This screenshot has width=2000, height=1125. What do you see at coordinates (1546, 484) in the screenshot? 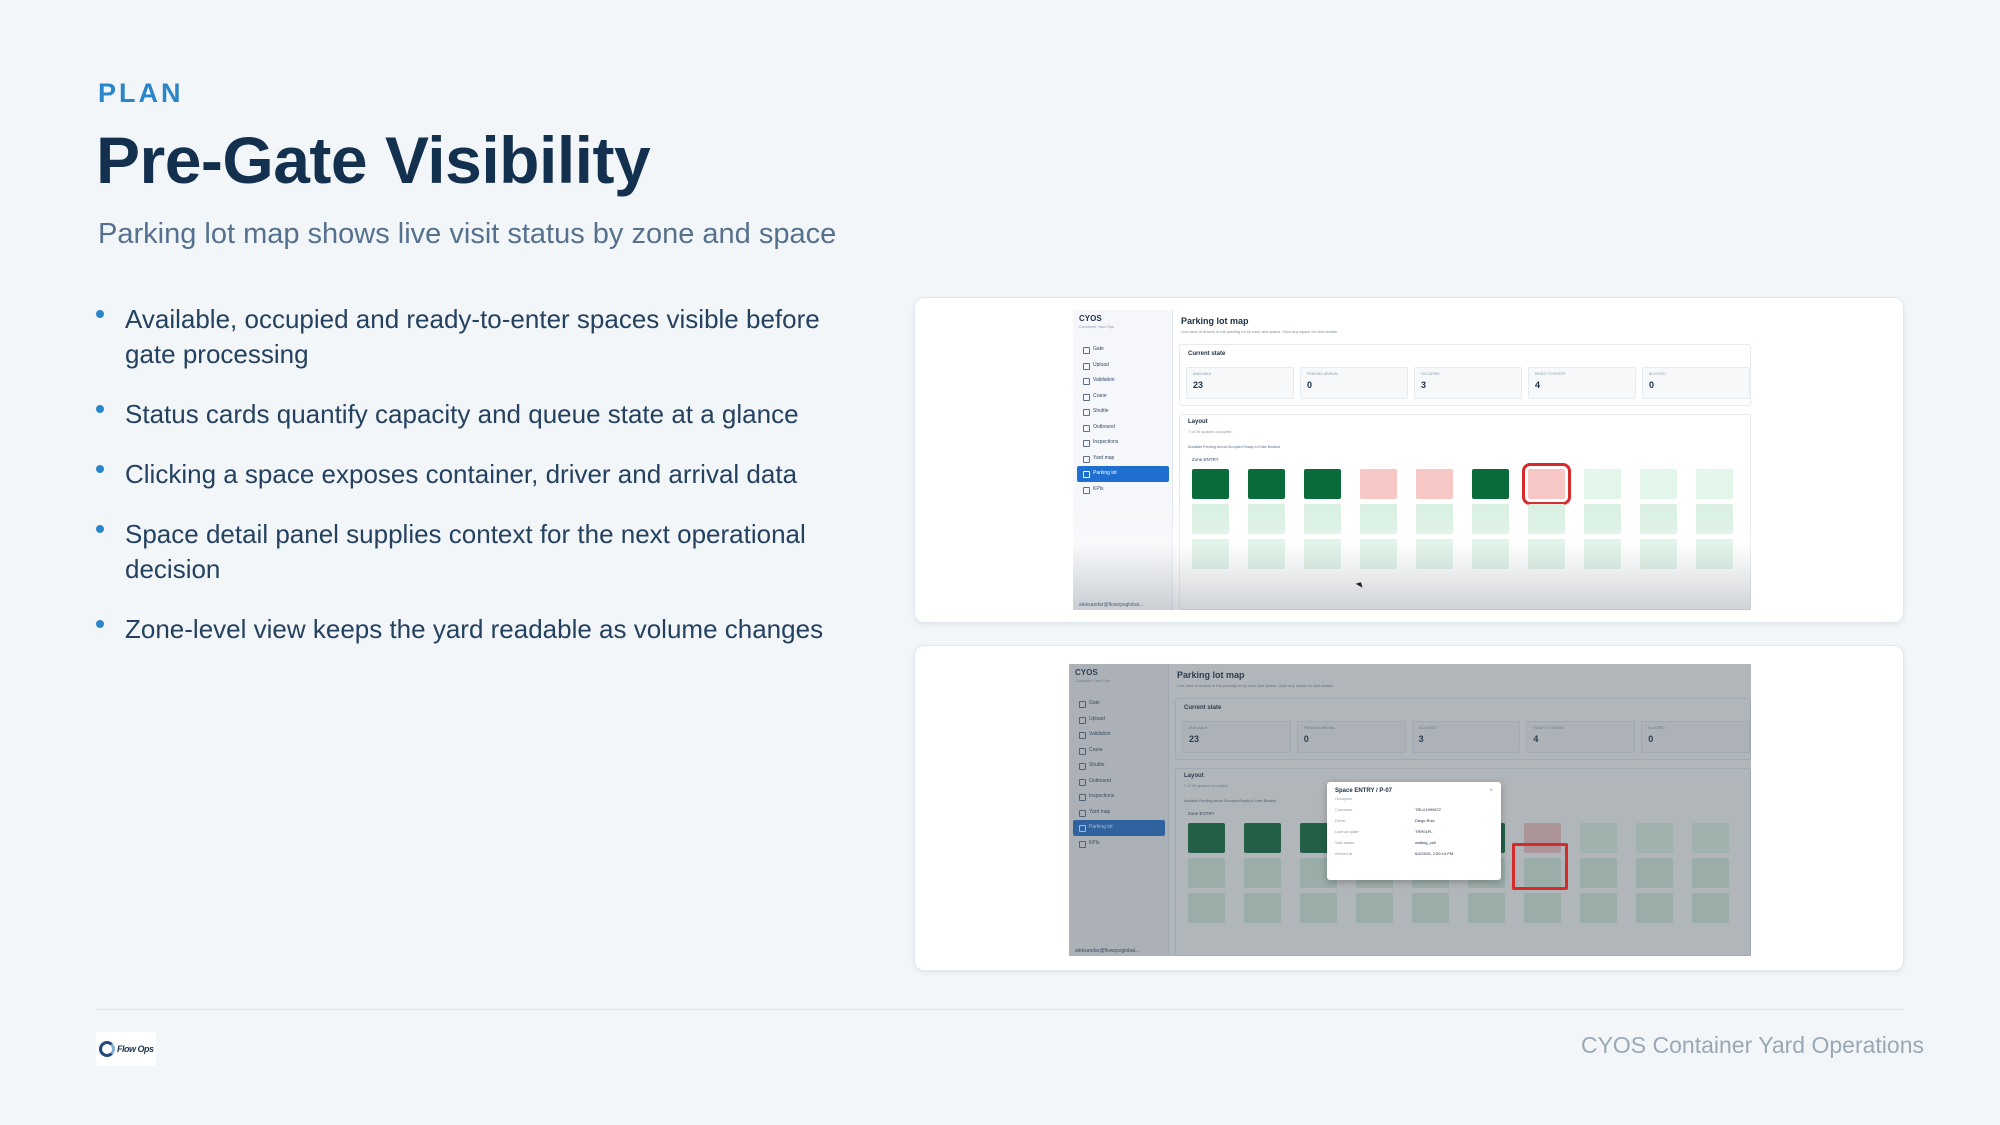
I see `parking-space-selected` at bounding box center [1546, 484].